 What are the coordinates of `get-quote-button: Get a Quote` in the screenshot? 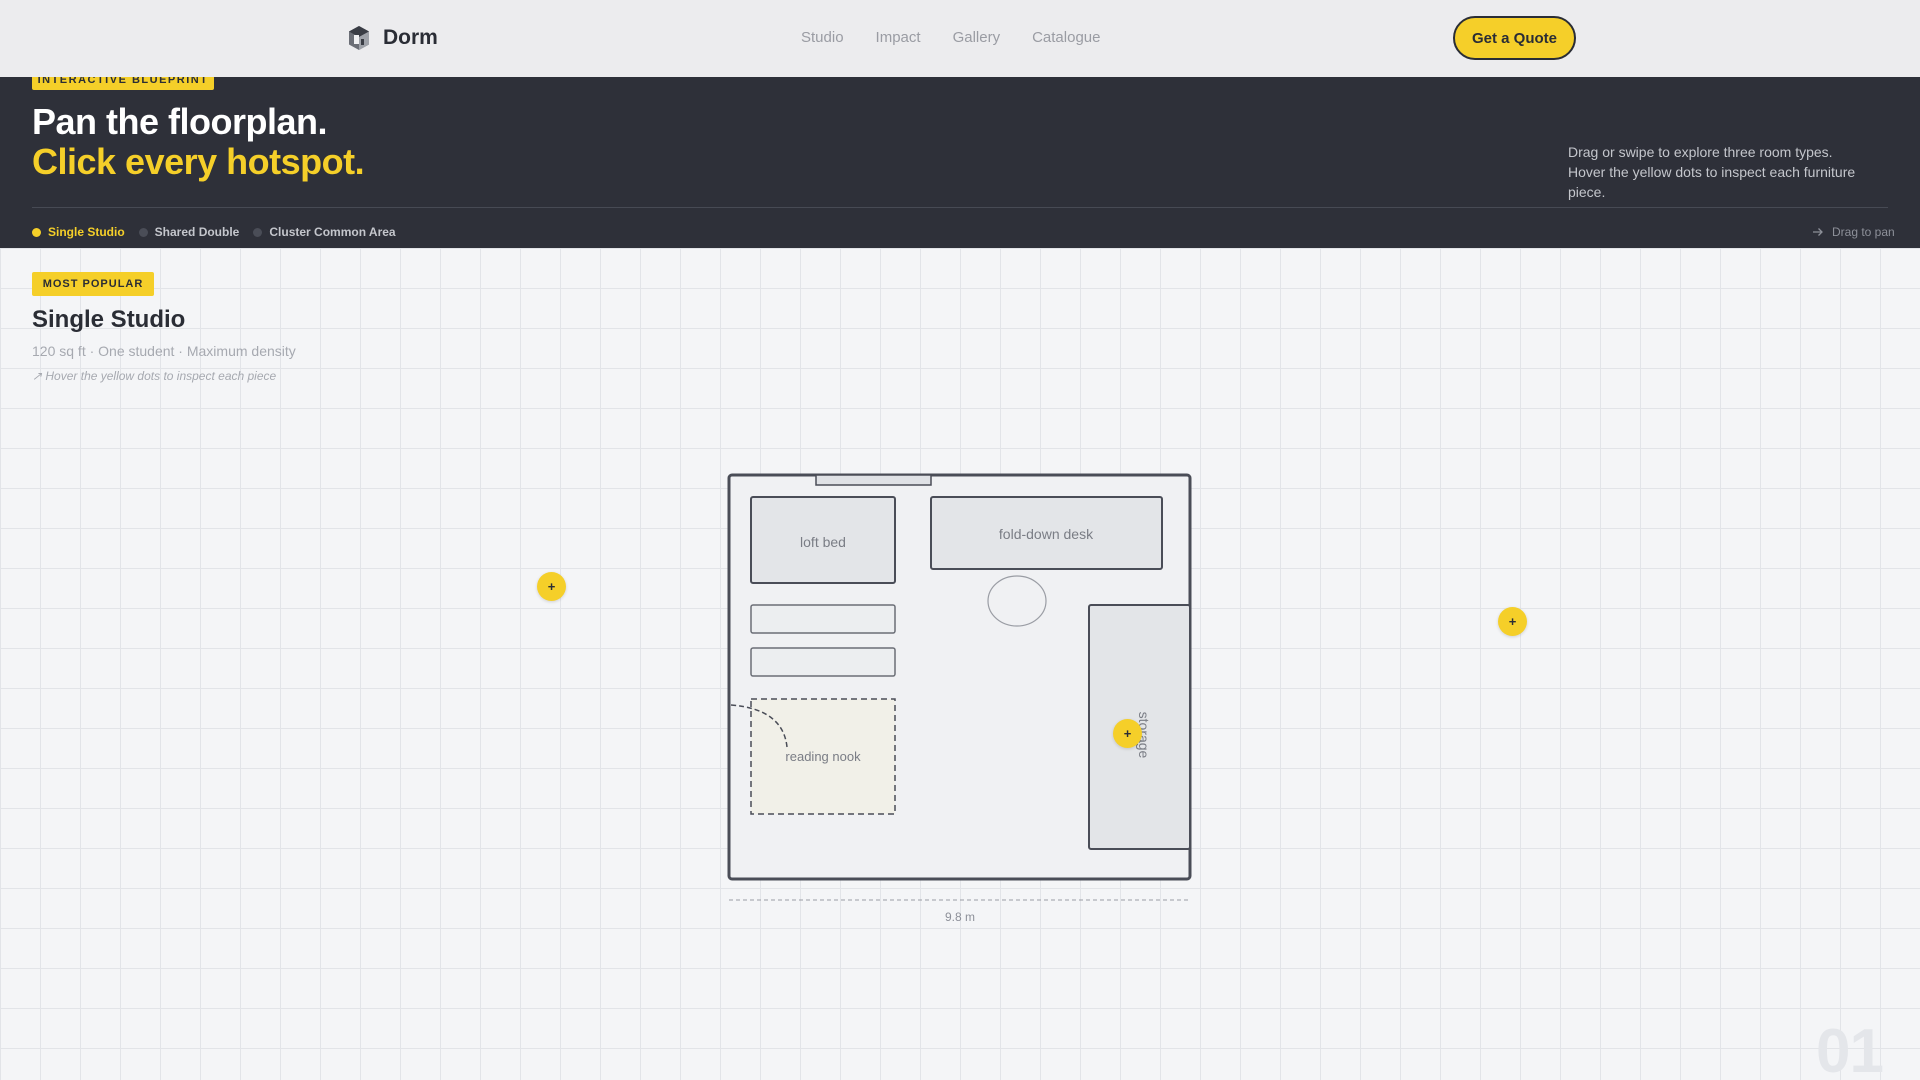 It's located at (1514, 38).